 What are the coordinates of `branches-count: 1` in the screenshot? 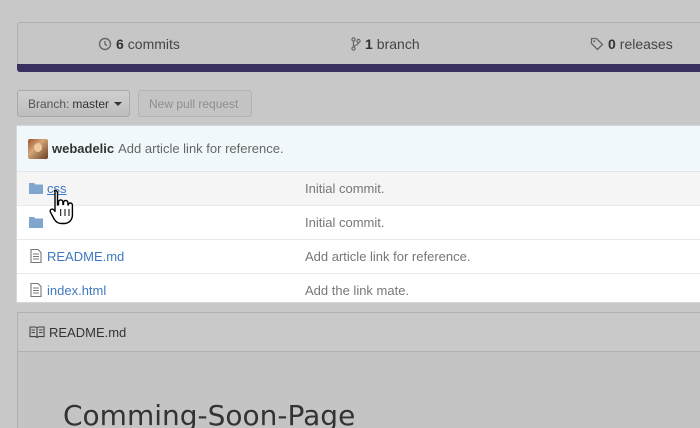 It's located at (369, 44).